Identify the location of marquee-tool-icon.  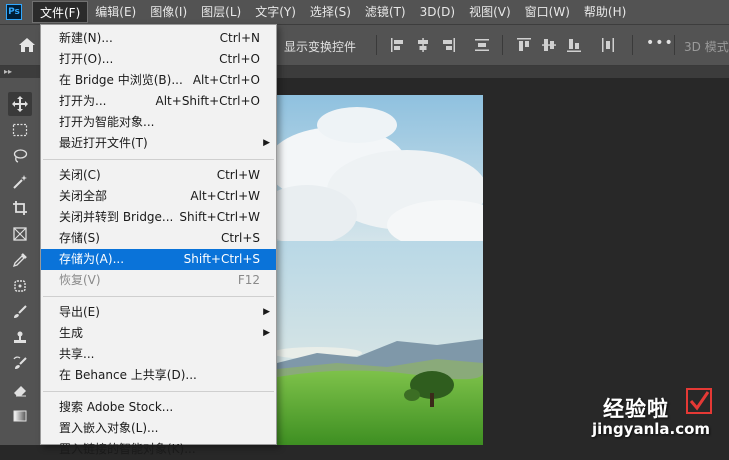
(20, 130).